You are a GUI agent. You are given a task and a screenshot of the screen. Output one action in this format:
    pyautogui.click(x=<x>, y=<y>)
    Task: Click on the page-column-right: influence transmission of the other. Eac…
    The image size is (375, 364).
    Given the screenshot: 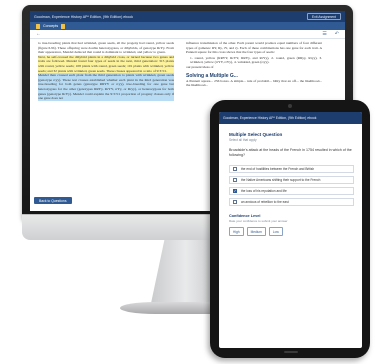 What is the action you would take?
    pyautogui.click(x=254, y=64)
    